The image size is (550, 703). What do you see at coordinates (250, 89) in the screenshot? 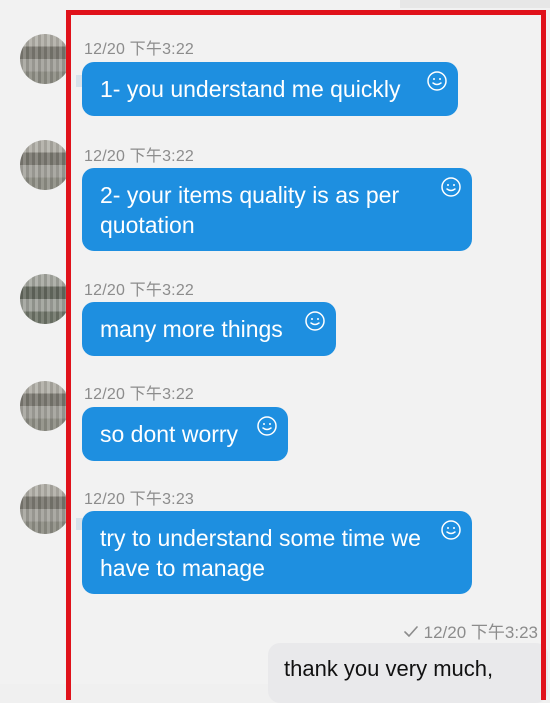
I see `message-text: 1- you understand me quickly` at bounding box center [250, 89].